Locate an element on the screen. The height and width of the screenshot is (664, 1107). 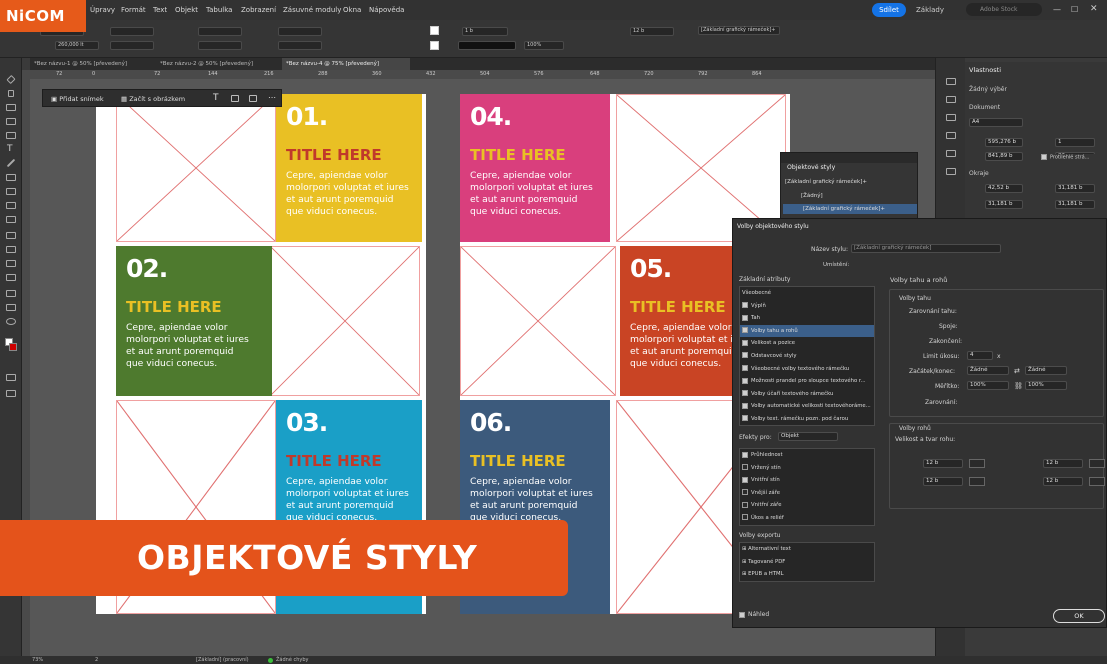
page-size-select: A4 is located at coordinates (996, 122).